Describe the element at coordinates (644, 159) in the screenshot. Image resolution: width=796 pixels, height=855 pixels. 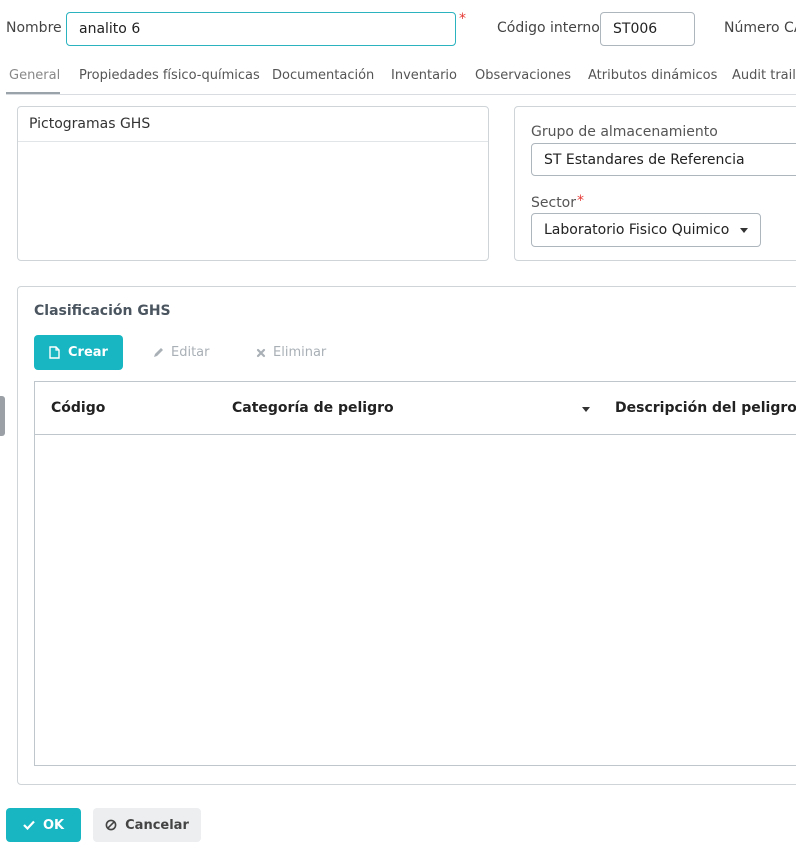
I see `grupo-value: ST Estandares de Referencia` at that location.